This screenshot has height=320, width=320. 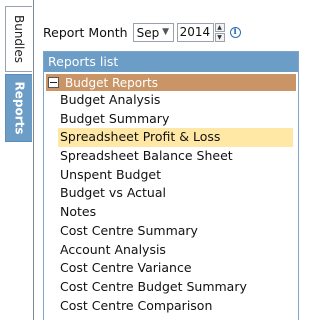 What do you see at coordinates (53, 82) in the screenshot?
I see `collapse-icon` at bounding box center [53, 82].